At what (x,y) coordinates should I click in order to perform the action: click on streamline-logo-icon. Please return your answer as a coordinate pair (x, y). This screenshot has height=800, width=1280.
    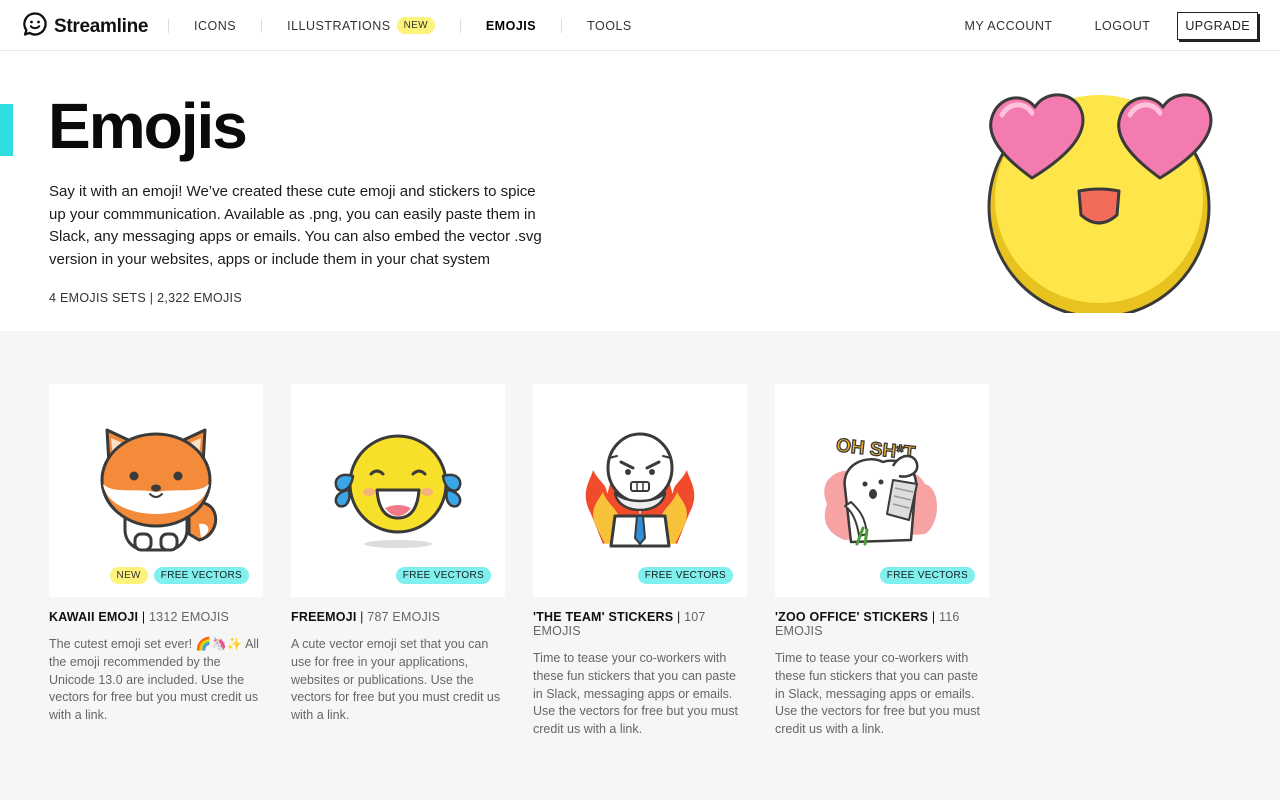
    Looking at the image, I should click on (35, 26).